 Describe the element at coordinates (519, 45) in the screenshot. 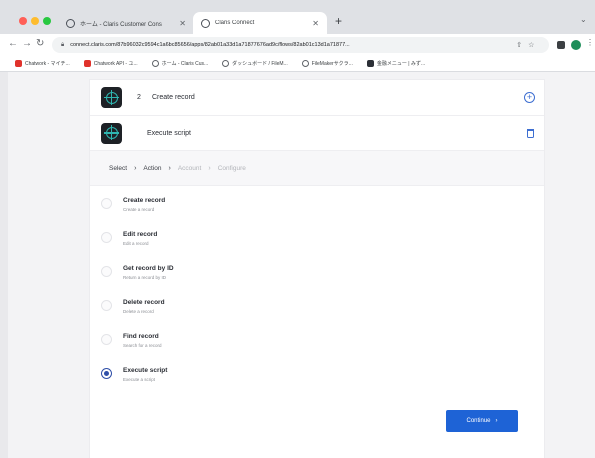

I see `share-icon: ⇧` at that location.